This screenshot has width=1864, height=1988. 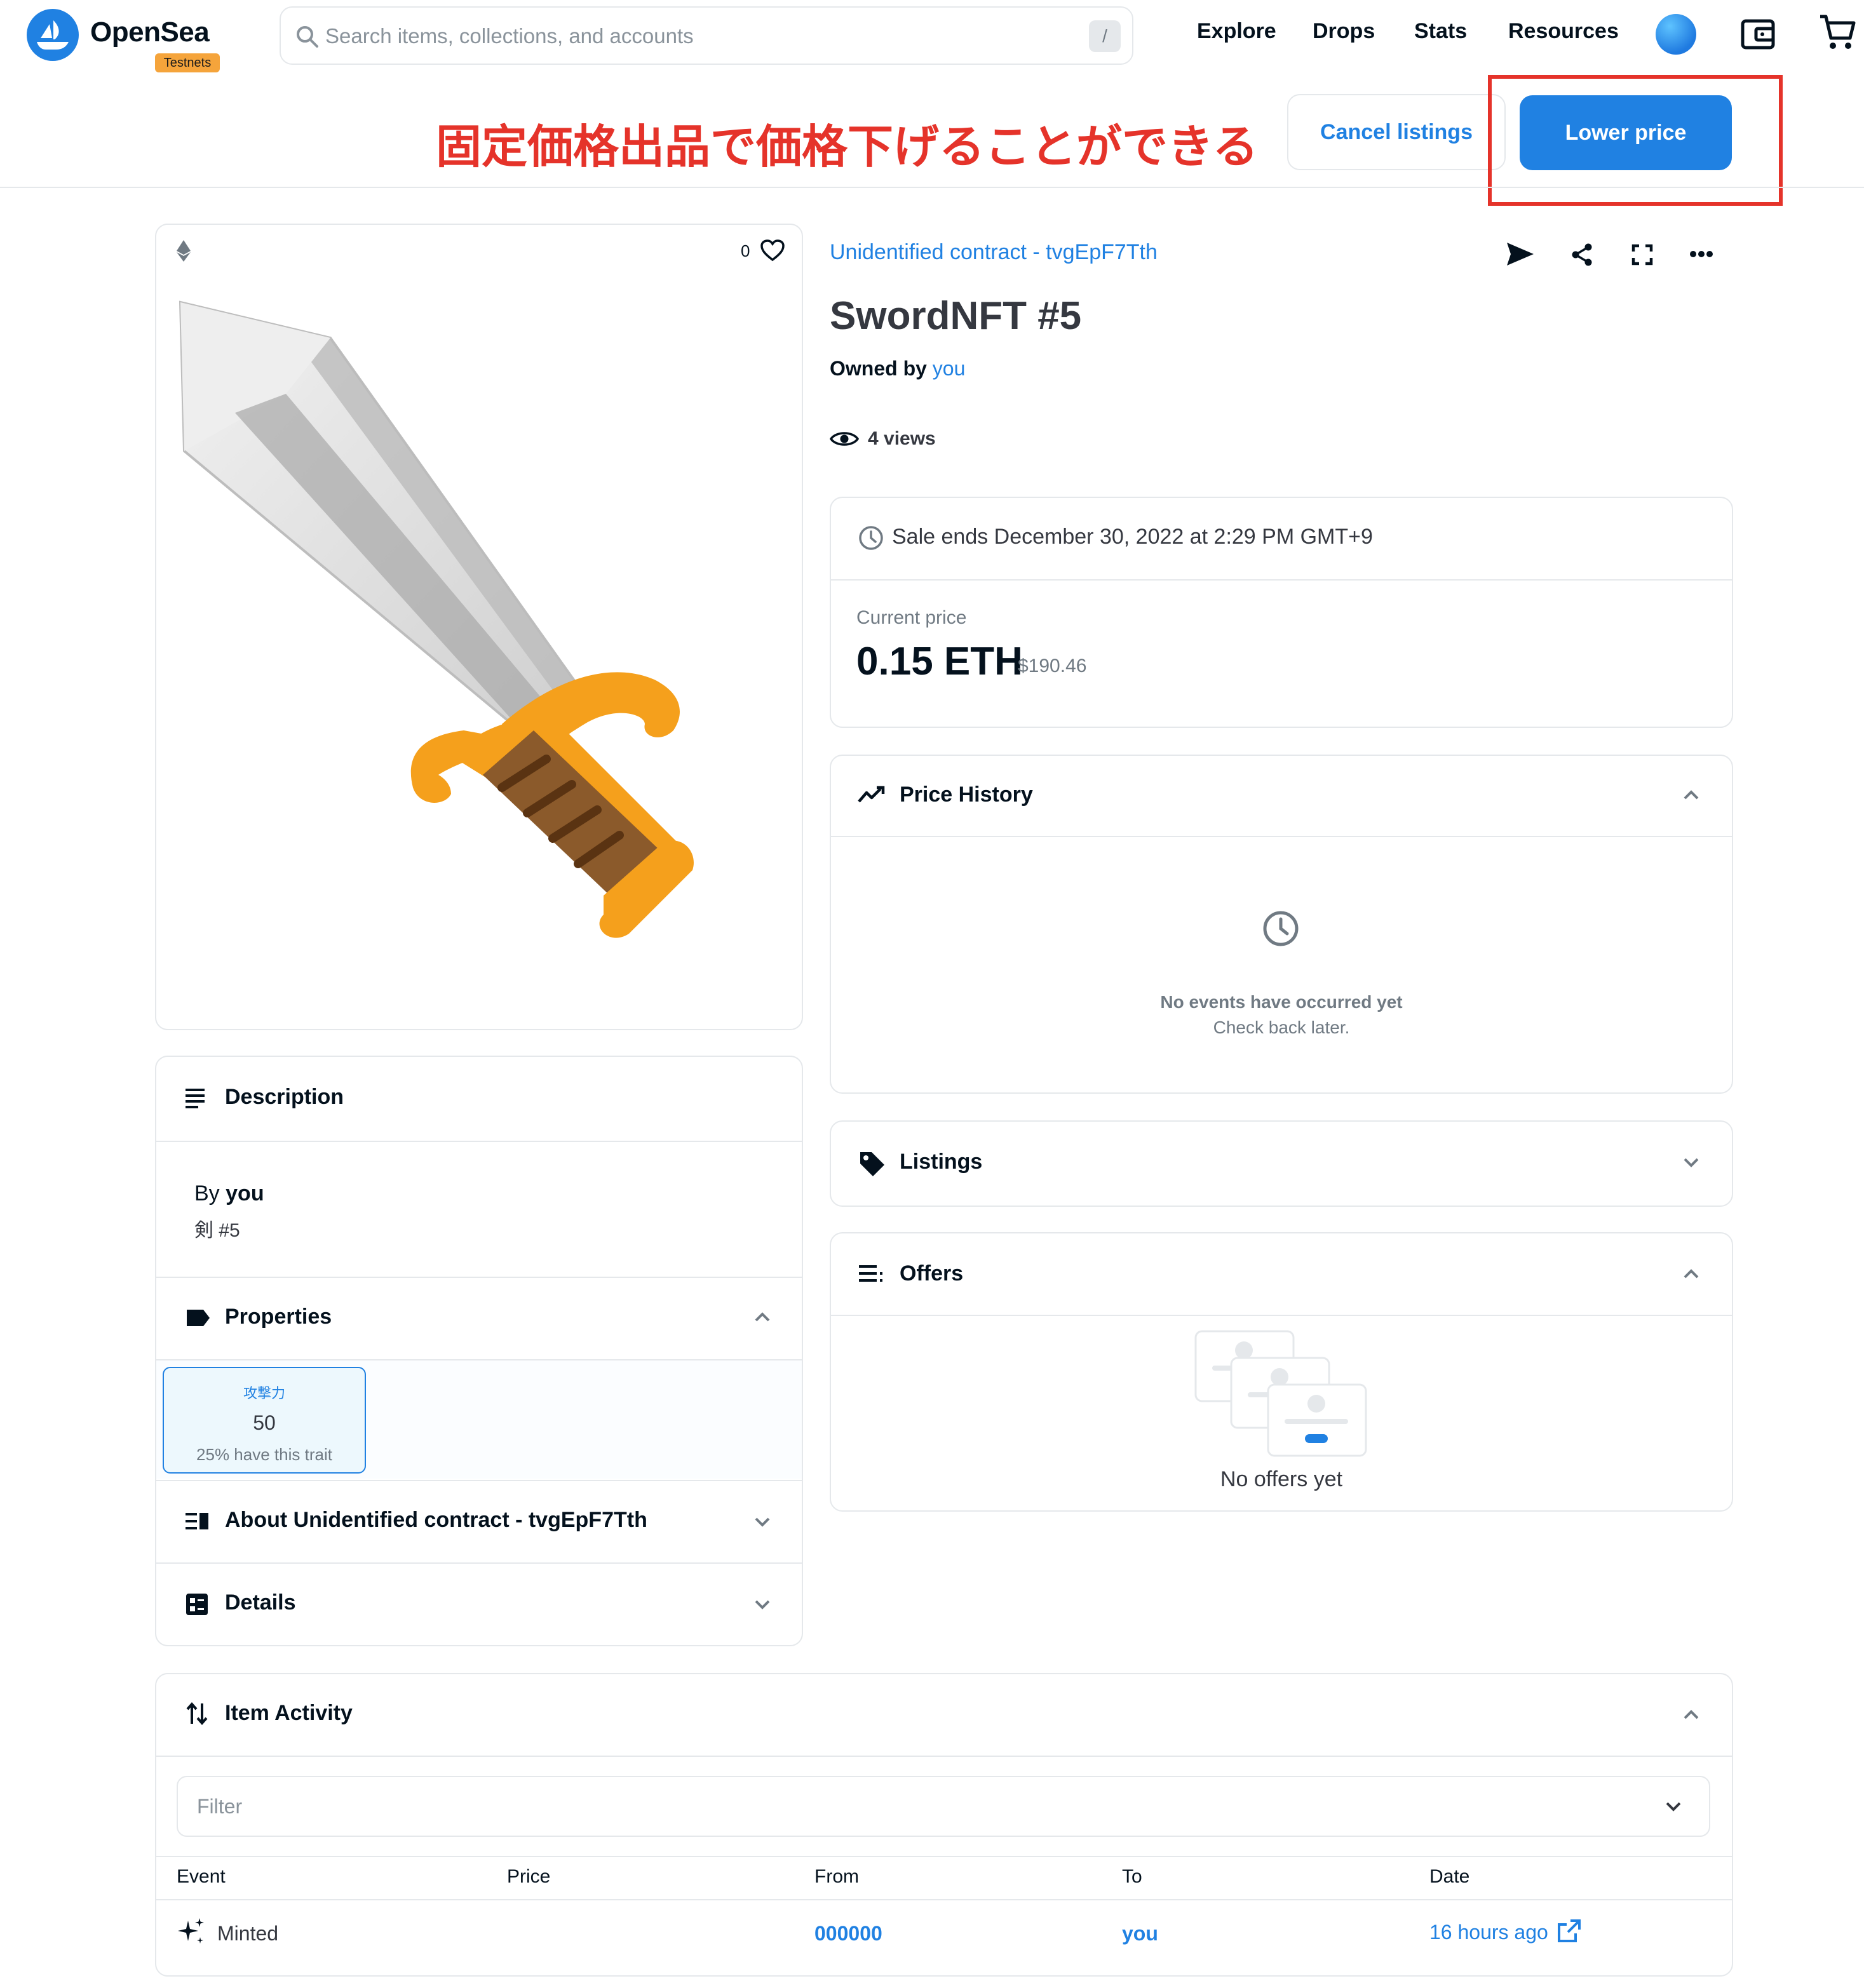 I want to click on current-price-label: Current price, so click(x=911, y=617).